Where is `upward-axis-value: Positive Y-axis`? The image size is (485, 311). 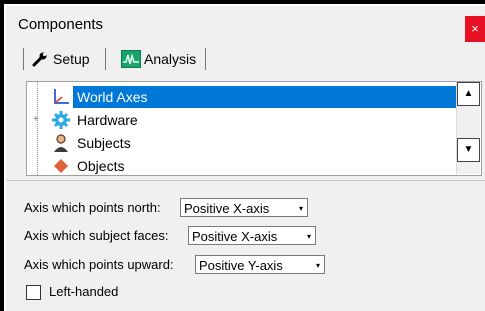
upward-axis-value: Positive Y-axis is located at coordinates (241, 265).